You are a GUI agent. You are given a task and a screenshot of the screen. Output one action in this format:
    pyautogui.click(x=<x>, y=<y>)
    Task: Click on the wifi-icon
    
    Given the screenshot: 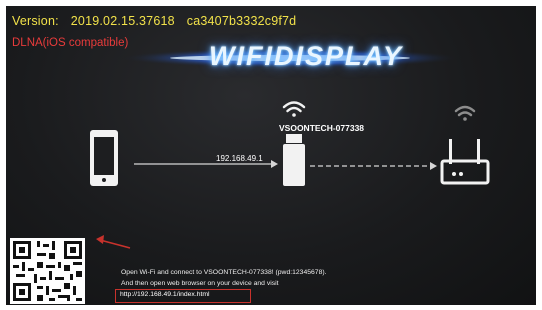 What is the action you would take?
    pyautogui.click(x=294, y=109)
    